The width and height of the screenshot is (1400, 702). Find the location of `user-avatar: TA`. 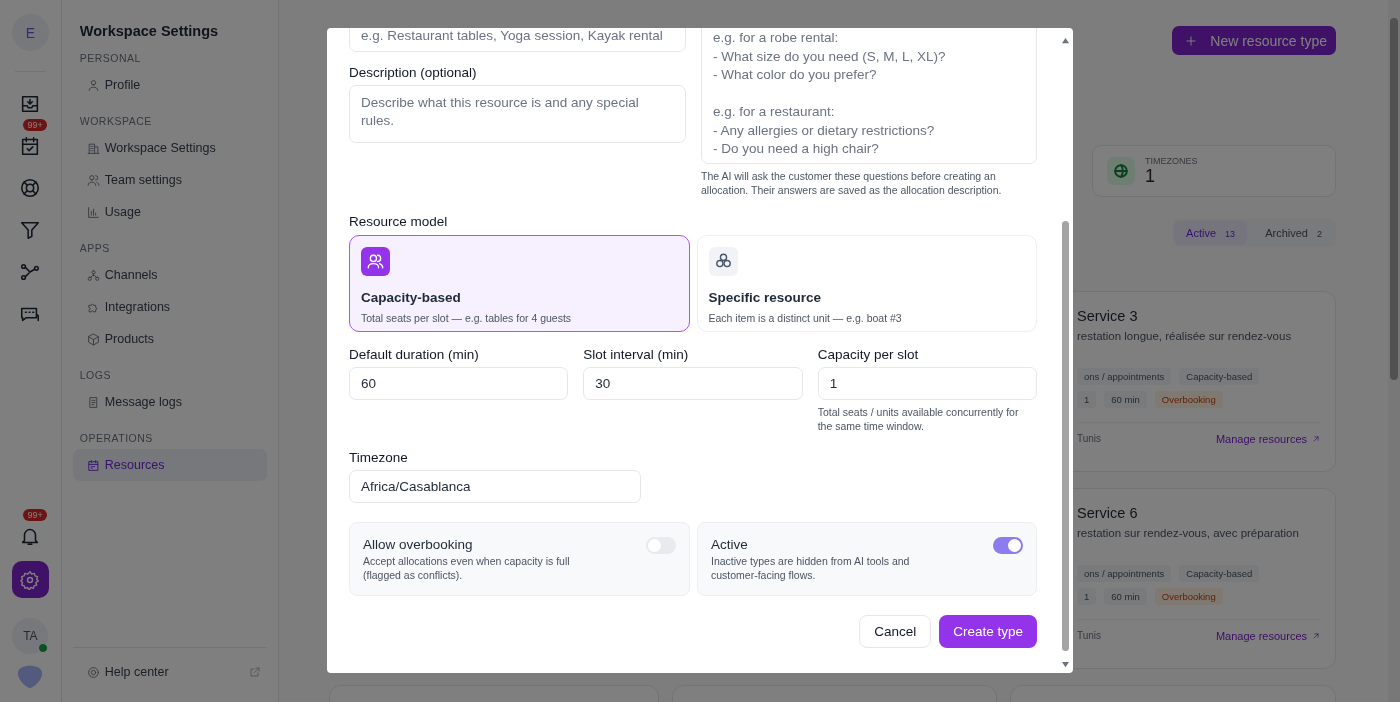

user-avatar: TA is located at coordinates (30, 636).